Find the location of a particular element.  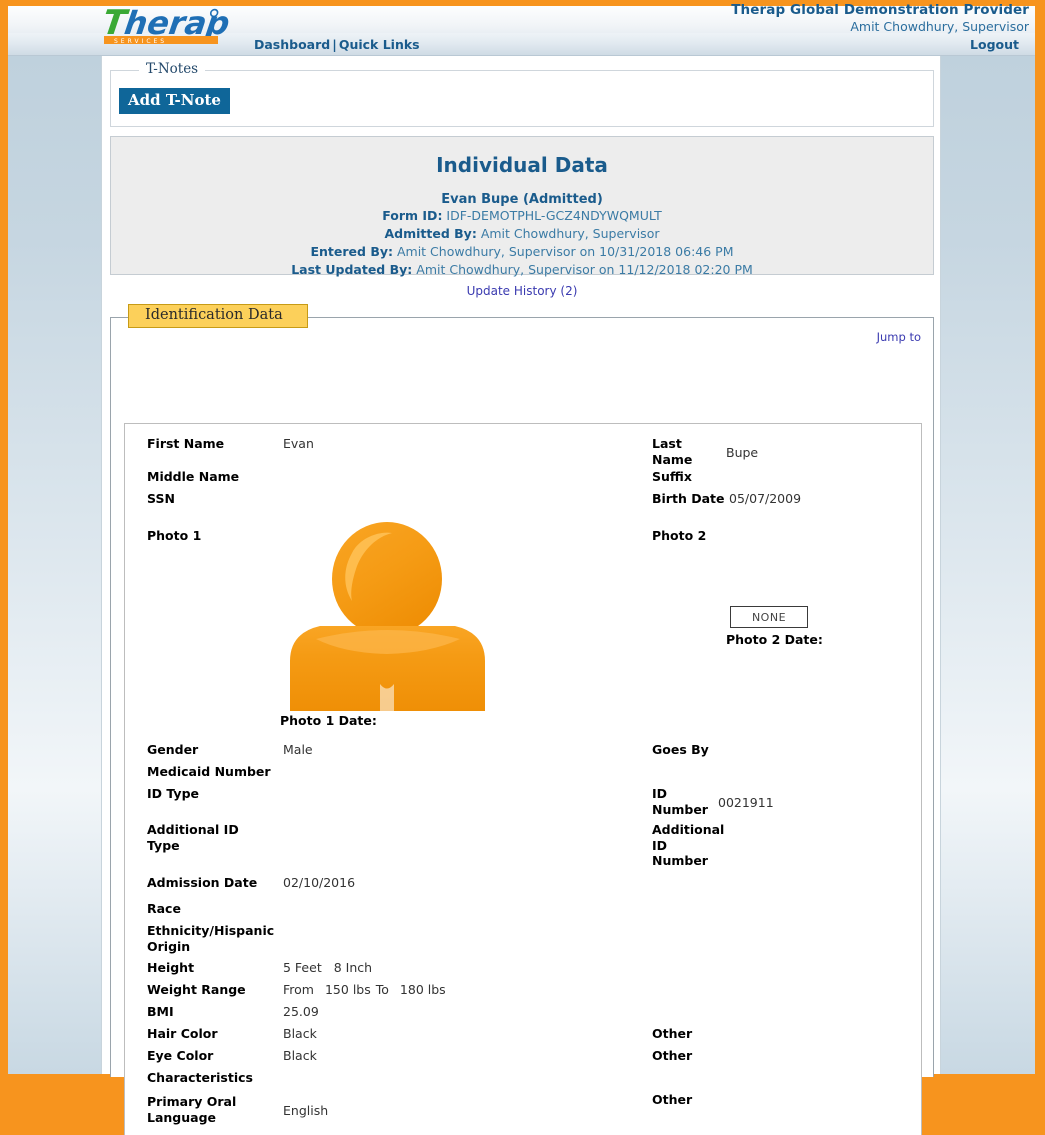

birth-date-label: Birth Date is located at coordinates (688, 498).